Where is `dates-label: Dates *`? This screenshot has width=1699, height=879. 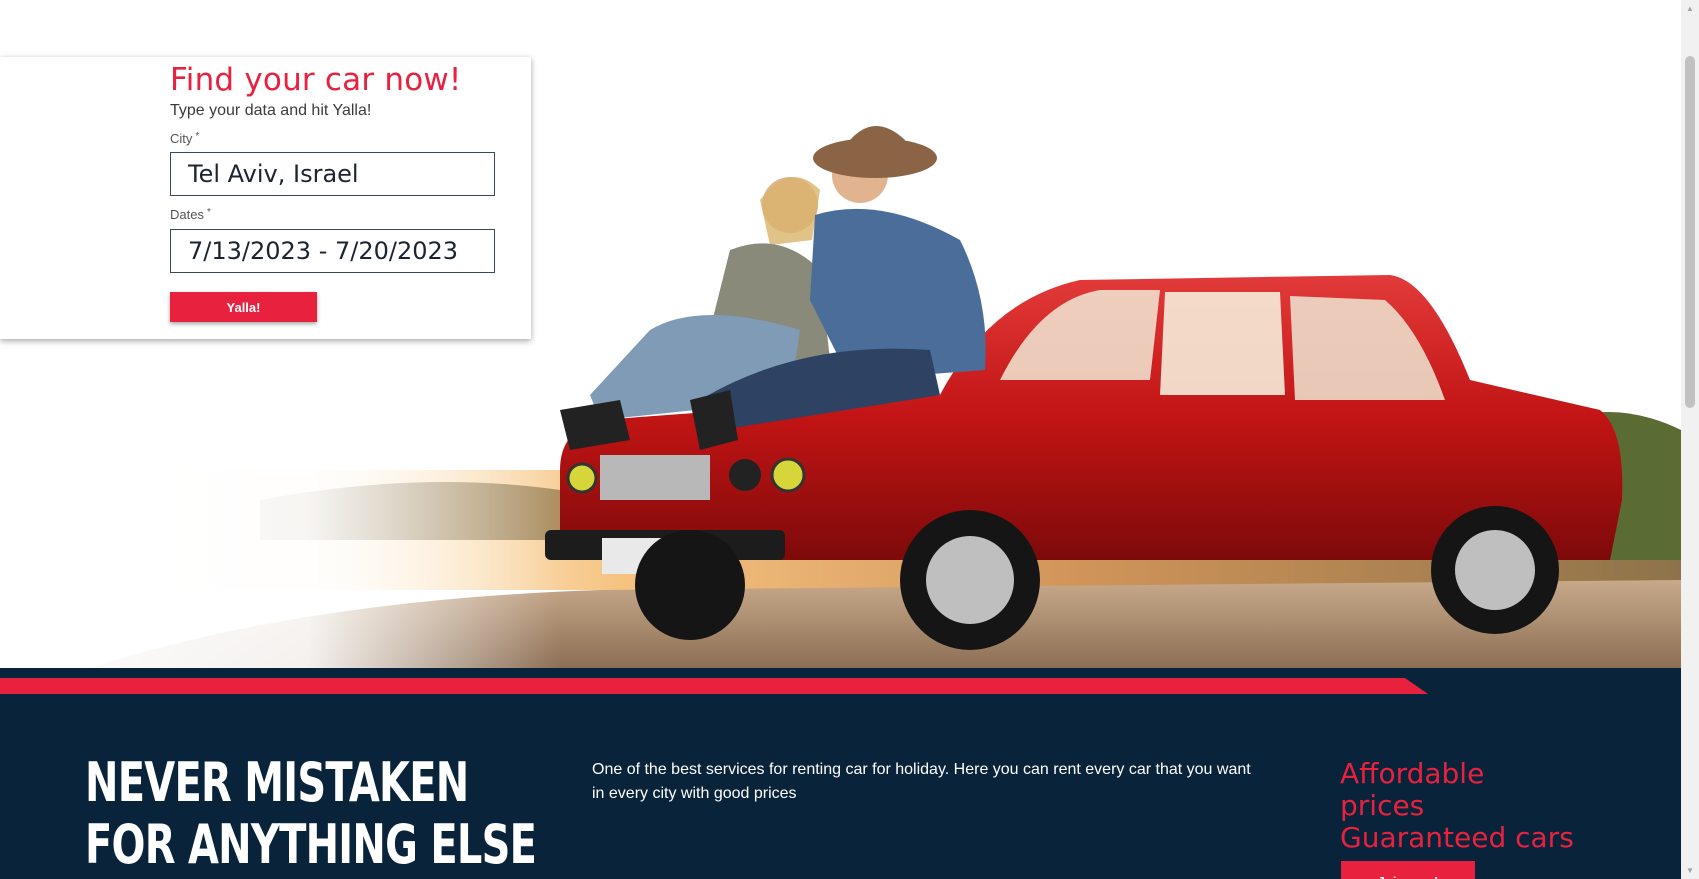 dates-label: Dates * is located at coordinates (190, 214).